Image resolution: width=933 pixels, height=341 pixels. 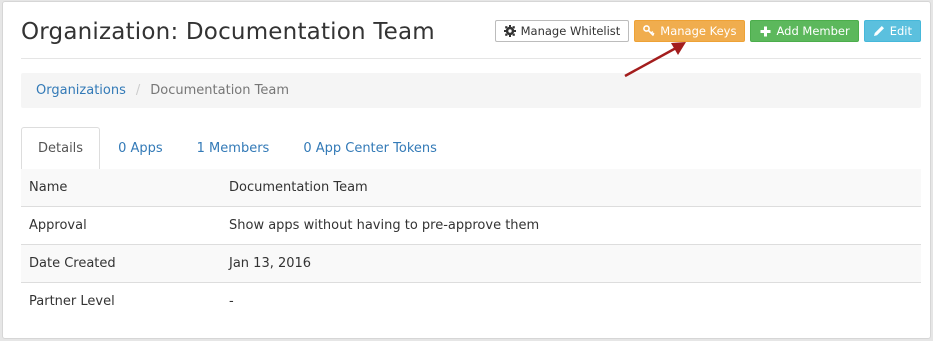 I want to click on detail-key: Name, so click(x=121, y=188).